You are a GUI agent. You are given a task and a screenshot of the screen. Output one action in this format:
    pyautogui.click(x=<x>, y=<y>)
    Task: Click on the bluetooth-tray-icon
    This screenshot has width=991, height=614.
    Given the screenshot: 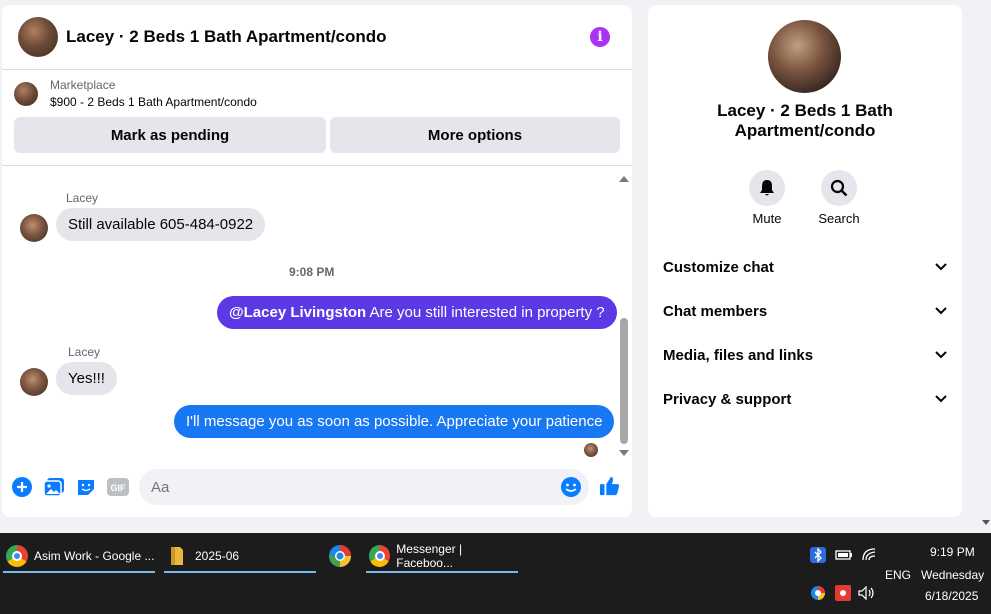 What is the action you would take?
    pyautogui.click(x=818, y=555)
    